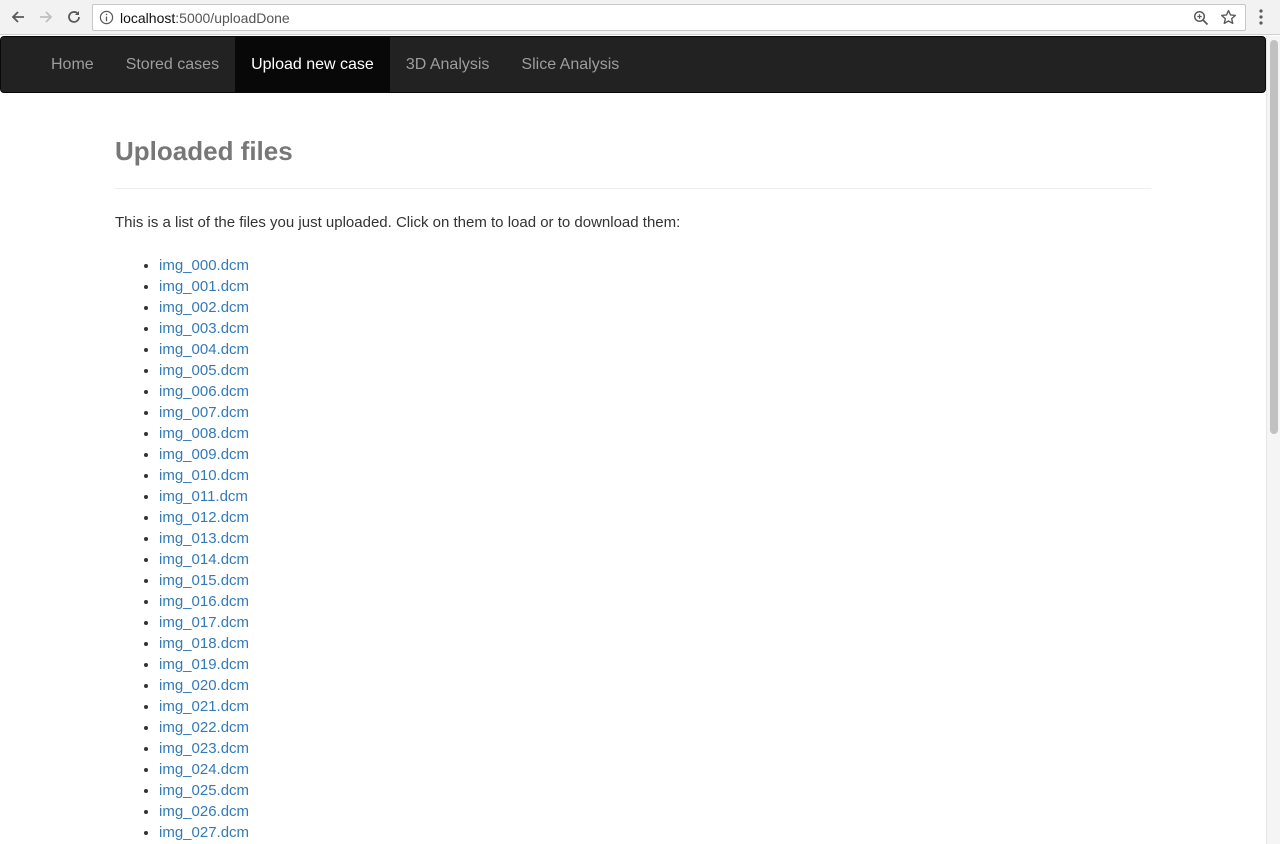 The width and height of the screenshot is (1280, 844). What do you see at coordinates (204, 475) in the screenshot?
I see `file-link: img_010.dcm` at bounding box center [204, 475].